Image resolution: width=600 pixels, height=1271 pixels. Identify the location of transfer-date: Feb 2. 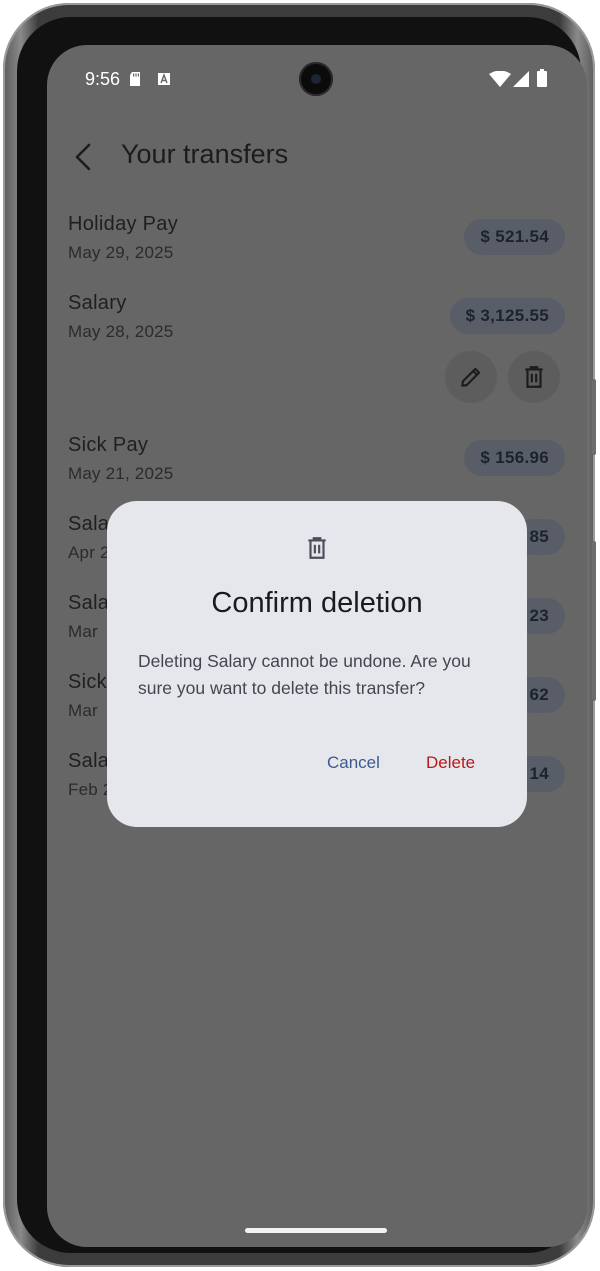
(90, 789).